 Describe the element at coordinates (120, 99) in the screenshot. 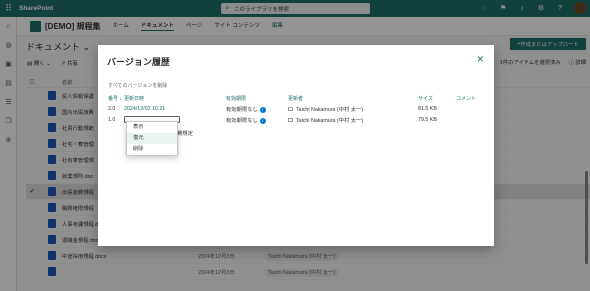

I see `sort-down-icon: ↓` at that location.